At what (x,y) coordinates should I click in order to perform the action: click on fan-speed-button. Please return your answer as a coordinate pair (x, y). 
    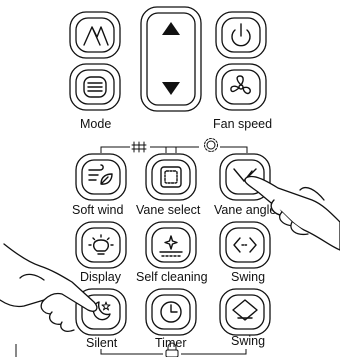
    Looking at the image, I should click on (241, 87).